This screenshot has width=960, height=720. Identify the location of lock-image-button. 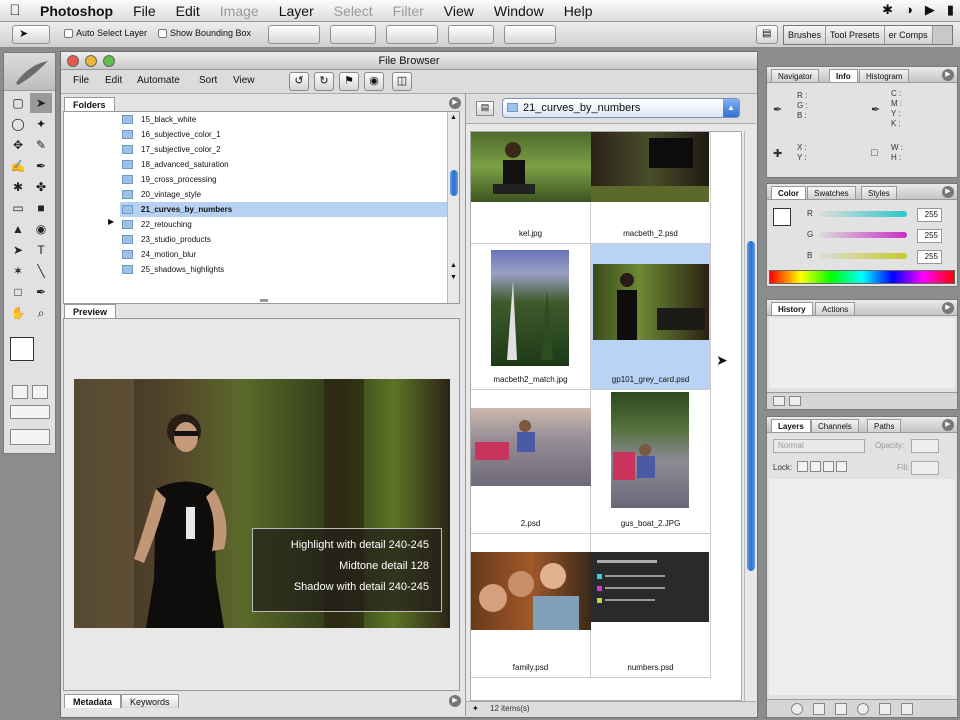
(815, 466).